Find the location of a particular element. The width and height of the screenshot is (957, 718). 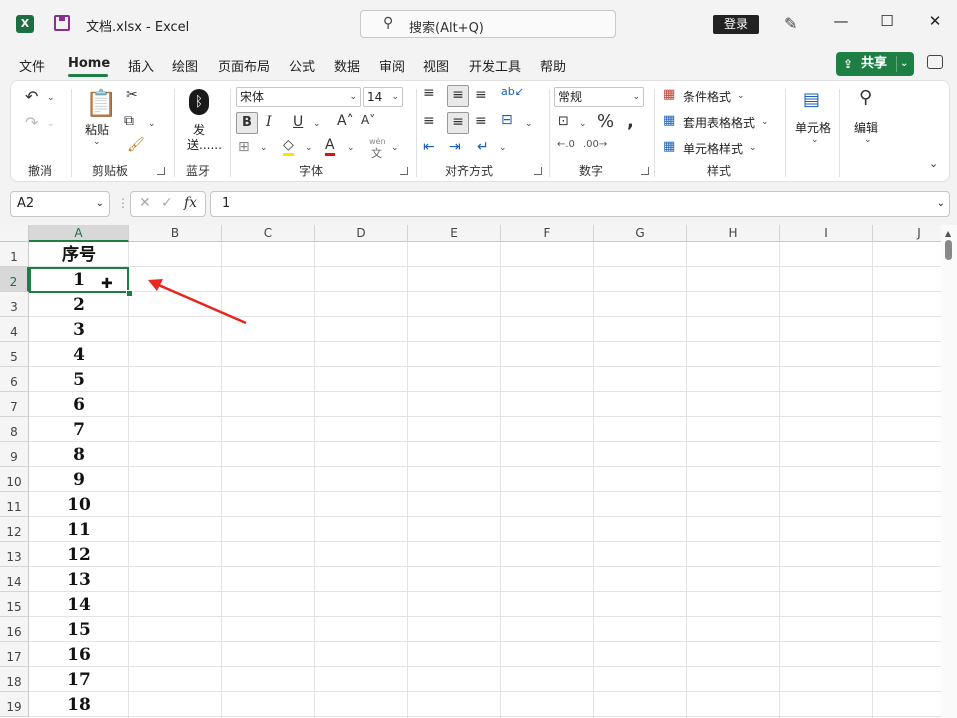

table-cell: 2 is located at coordinates (79, 304).